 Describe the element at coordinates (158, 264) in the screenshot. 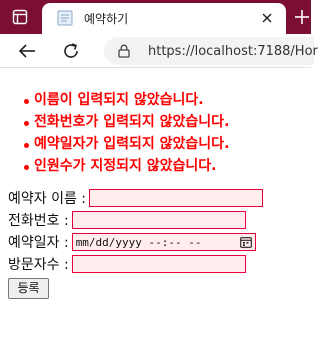

I see `visitors-input` at that location.